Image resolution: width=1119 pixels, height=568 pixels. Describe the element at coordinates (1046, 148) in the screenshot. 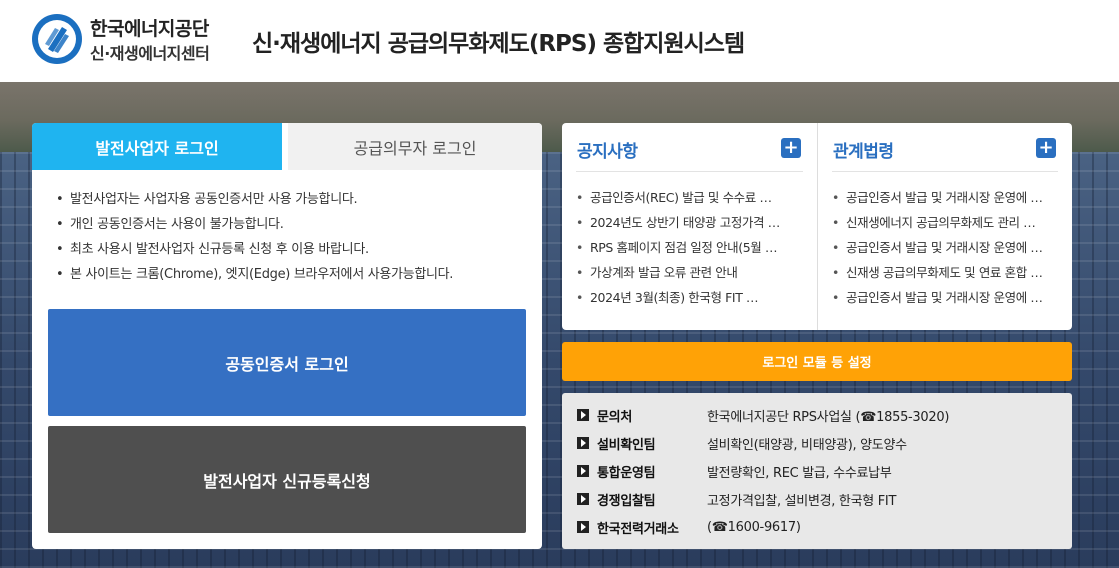

I see `law-more-plus-icon: +` at that location.